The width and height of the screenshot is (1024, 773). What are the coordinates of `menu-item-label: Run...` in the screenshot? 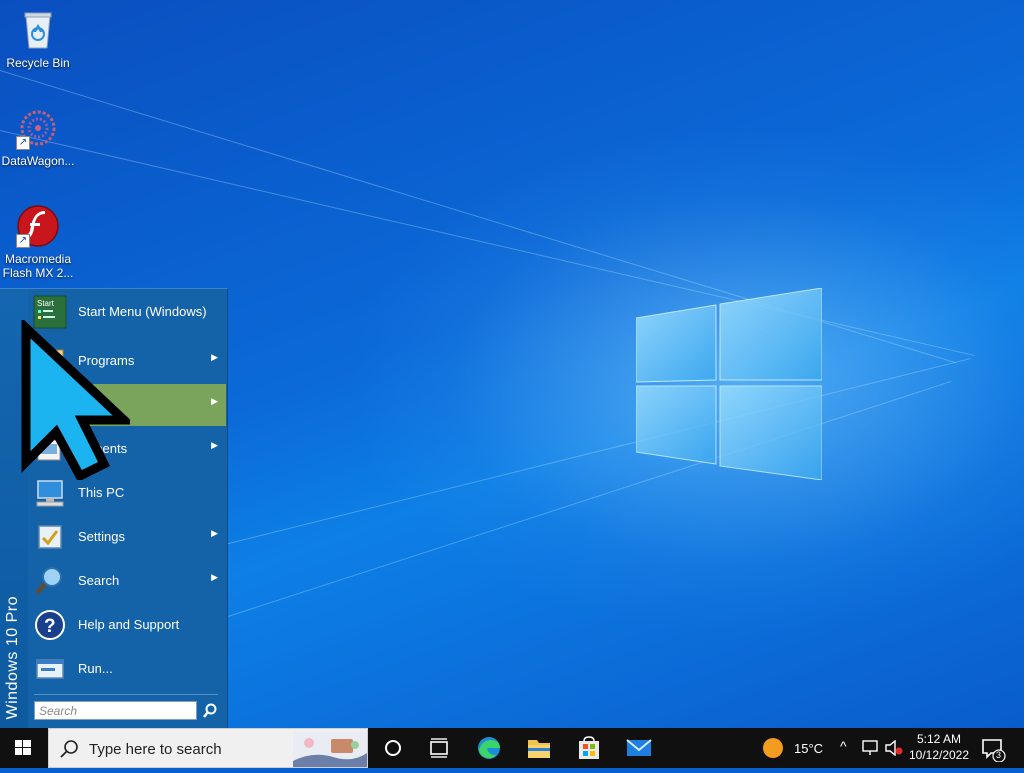 It's located at (95, 668).